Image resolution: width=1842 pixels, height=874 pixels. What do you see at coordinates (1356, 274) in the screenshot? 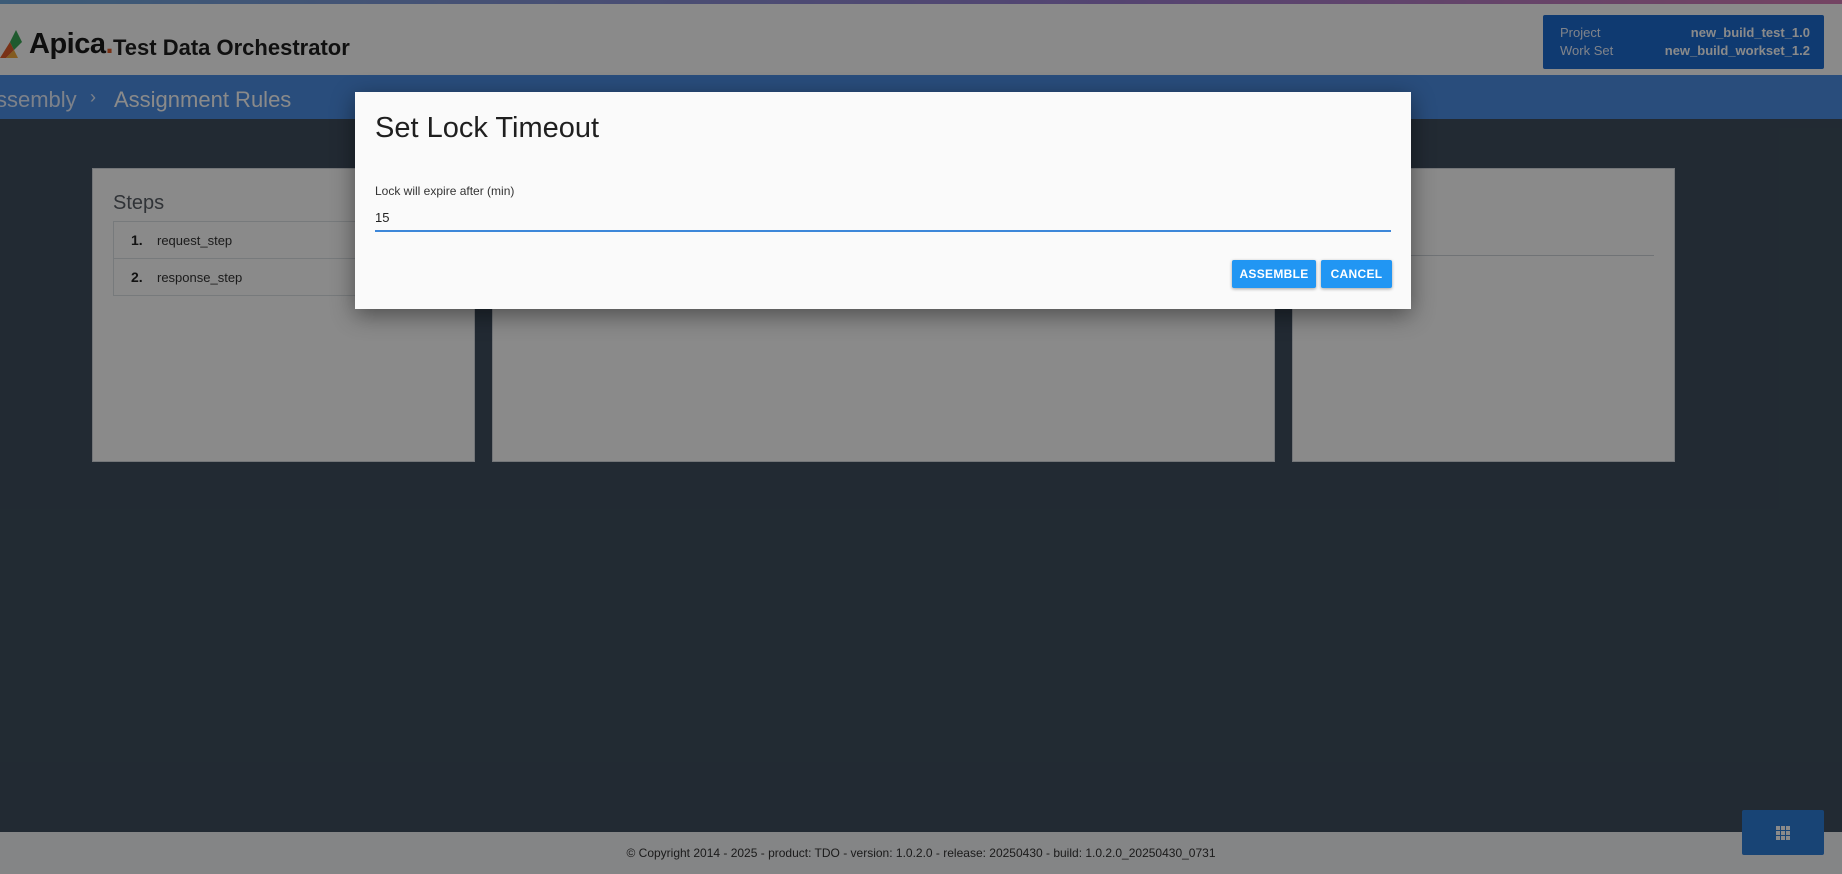
I see `cancel-button: CANCEL` at bounding box center [1356, 274].